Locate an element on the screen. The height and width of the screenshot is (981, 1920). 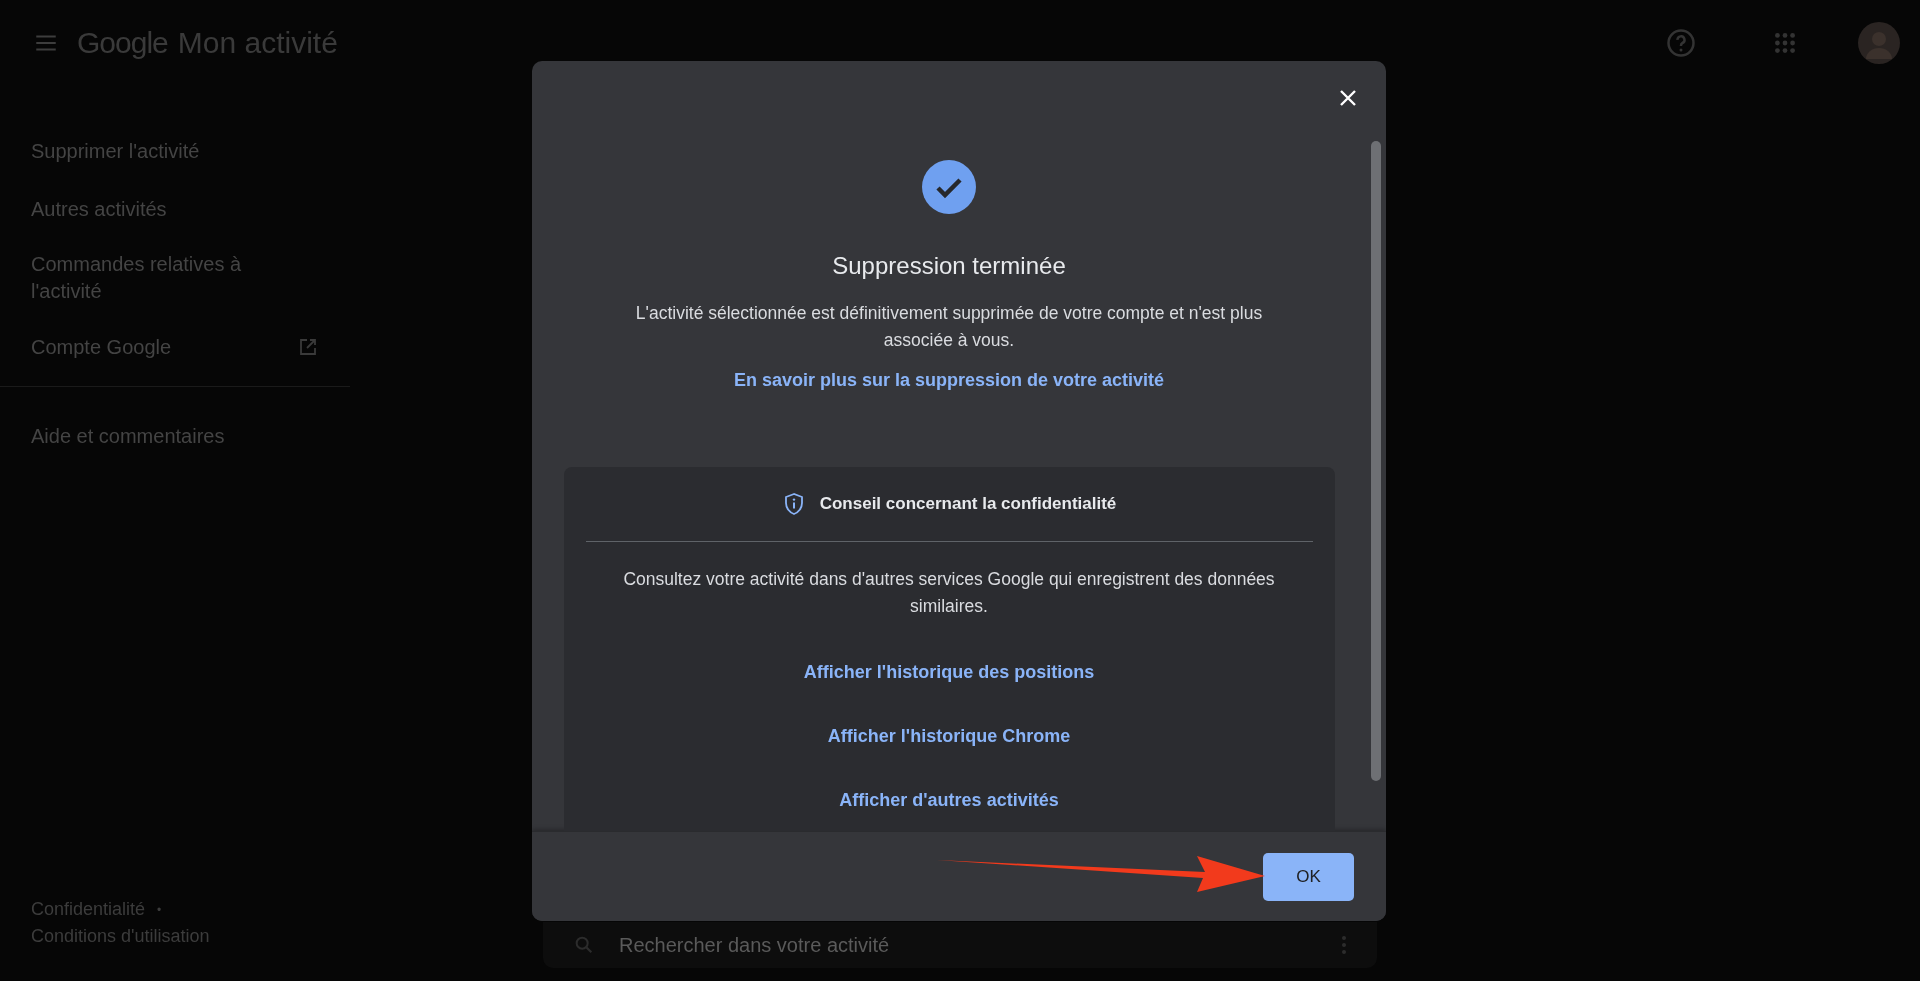
search-input: Rechercher dans votre activité is located at coordinates (968, 945).